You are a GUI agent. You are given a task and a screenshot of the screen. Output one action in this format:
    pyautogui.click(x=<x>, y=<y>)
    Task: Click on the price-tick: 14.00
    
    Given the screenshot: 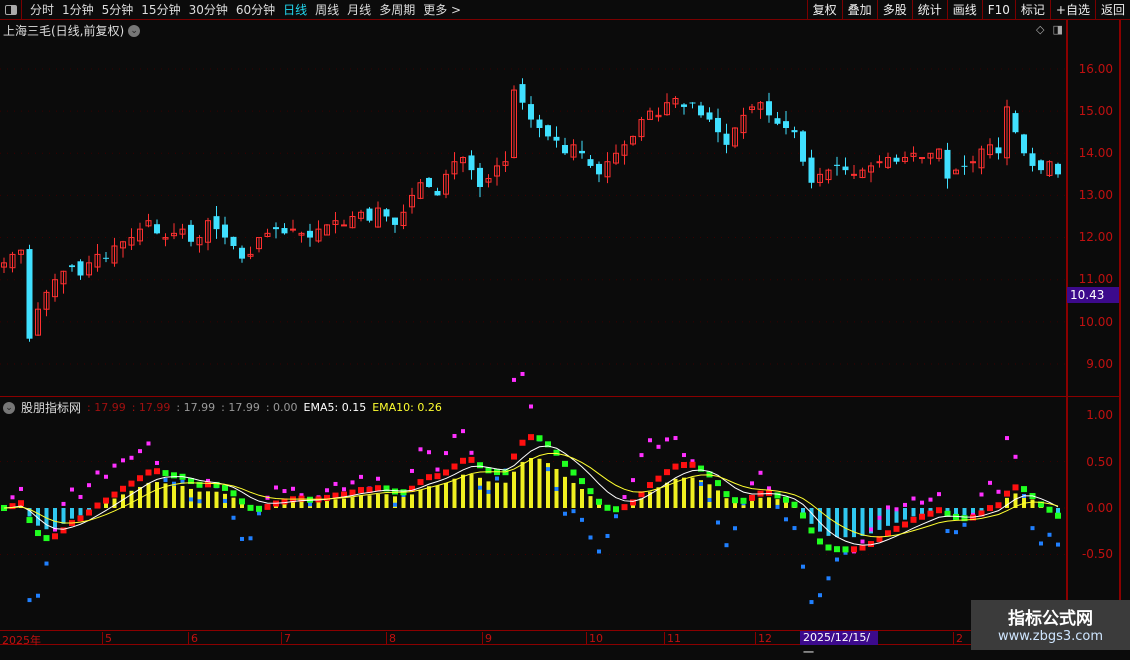 What is the action you would take?
    pyautogui.click(x=1096, y=153)
    